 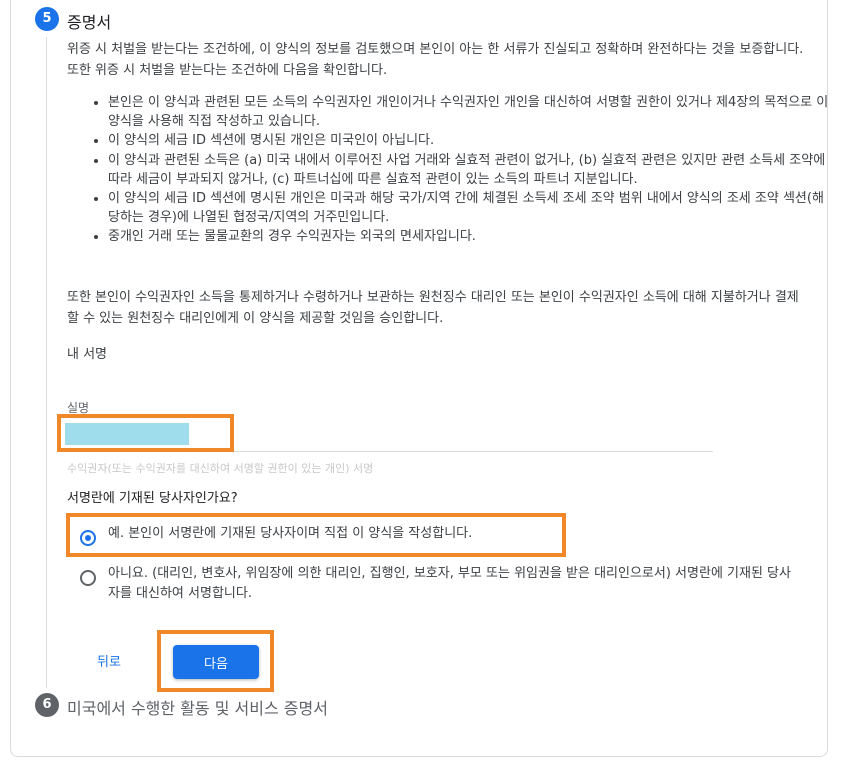 What do you see at coordinates (215, 661) in the screenshot?
I see `highlight-box-next-button` at bounding box center [215, 661].